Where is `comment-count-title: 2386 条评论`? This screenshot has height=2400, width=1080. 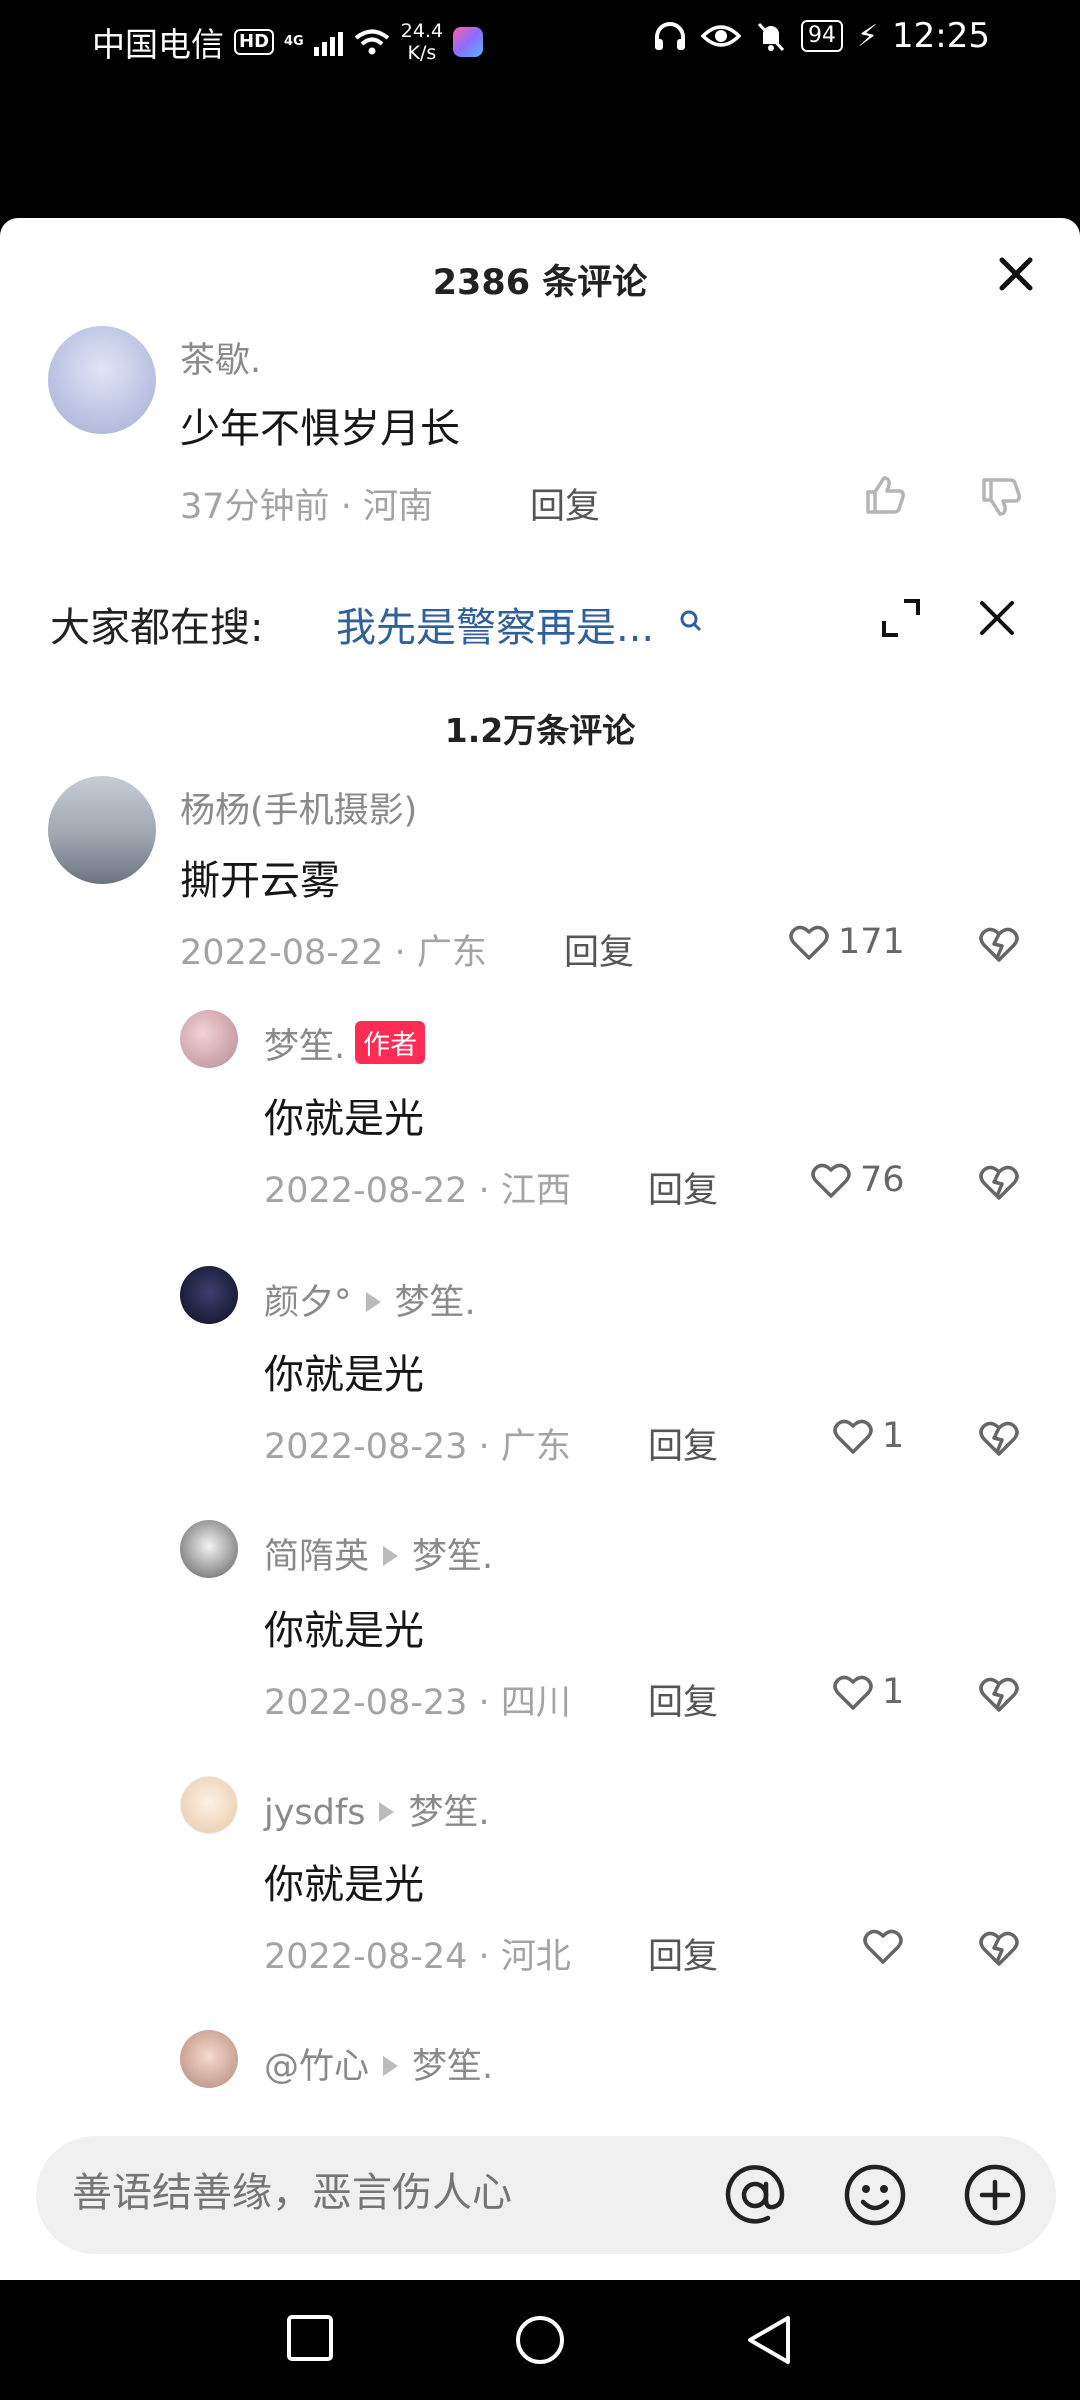 comment-count-title: 2386 条评论 is located at coordinates (540, 283).